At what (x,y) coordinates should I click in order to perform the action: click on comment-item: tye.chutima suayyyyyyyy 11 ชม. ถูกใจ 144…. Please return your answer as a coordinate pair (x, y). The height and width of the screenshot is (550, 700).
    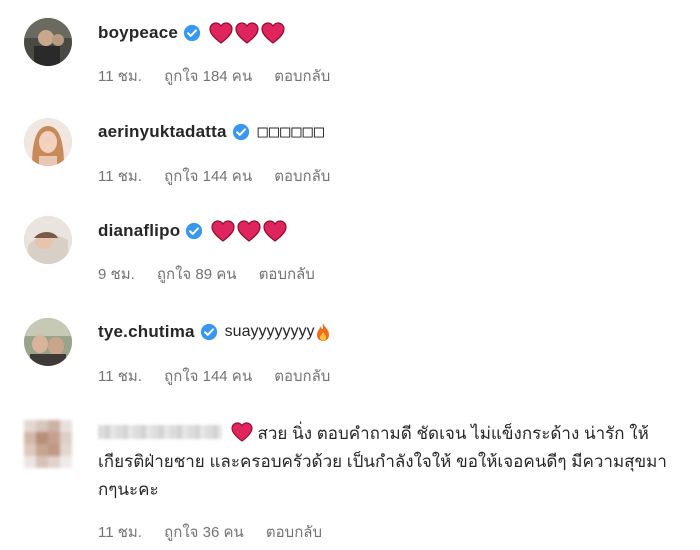
    Looking at the image, I should click on (350, 349).